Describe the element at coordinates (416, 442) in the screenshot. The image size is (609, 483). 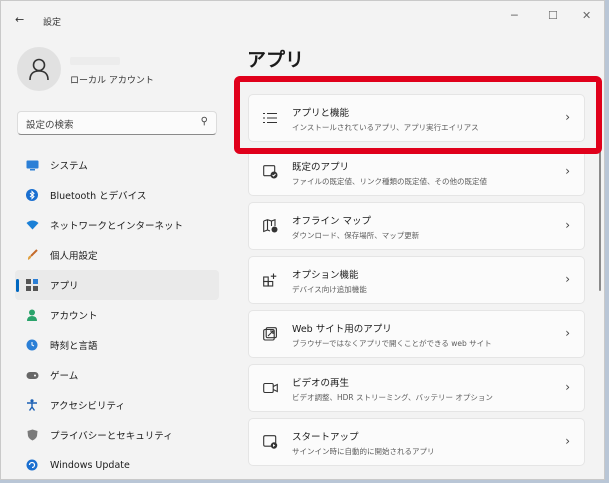
I see `card-startup: スタートアップ サインイン時に自動的に開始されるアプリ ›` at that location.